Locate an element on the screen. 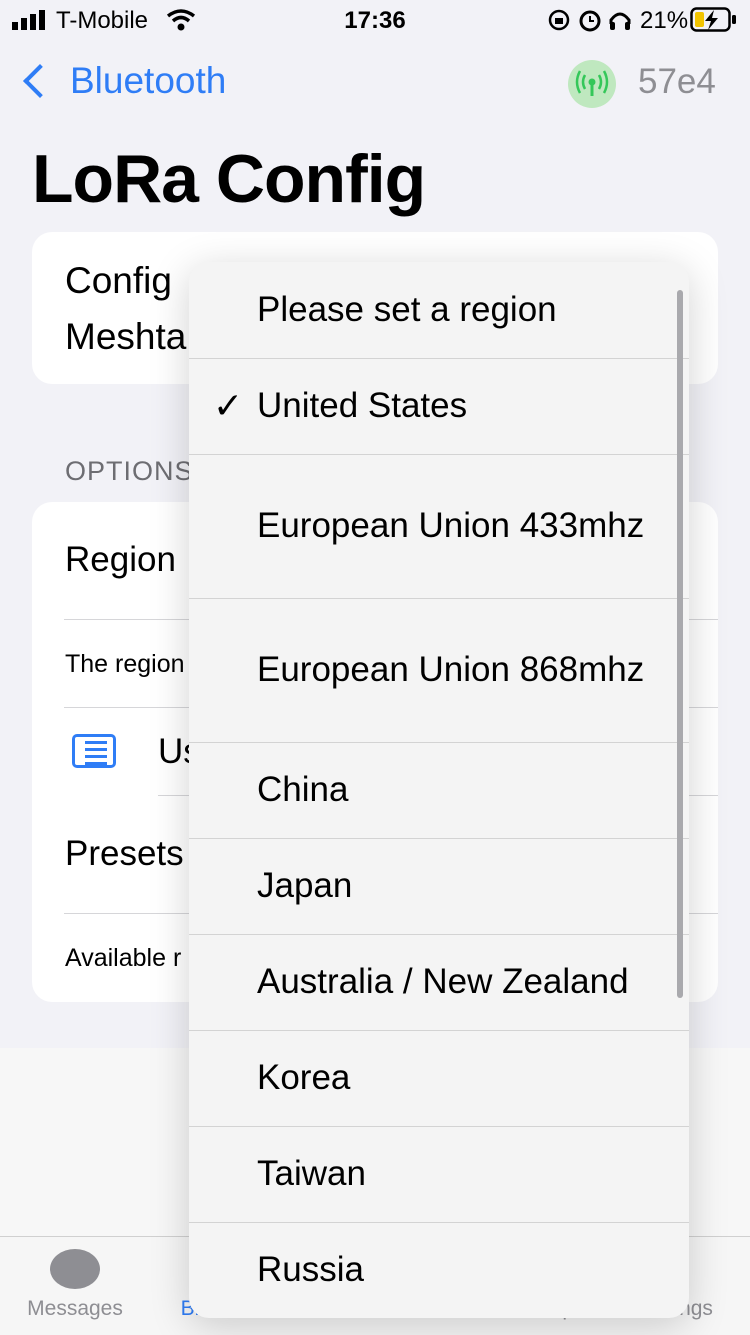 The width and height of the screenshot is (750, 1335). region-option-label: European Union 433mhz is located at coordinates (451, 525).